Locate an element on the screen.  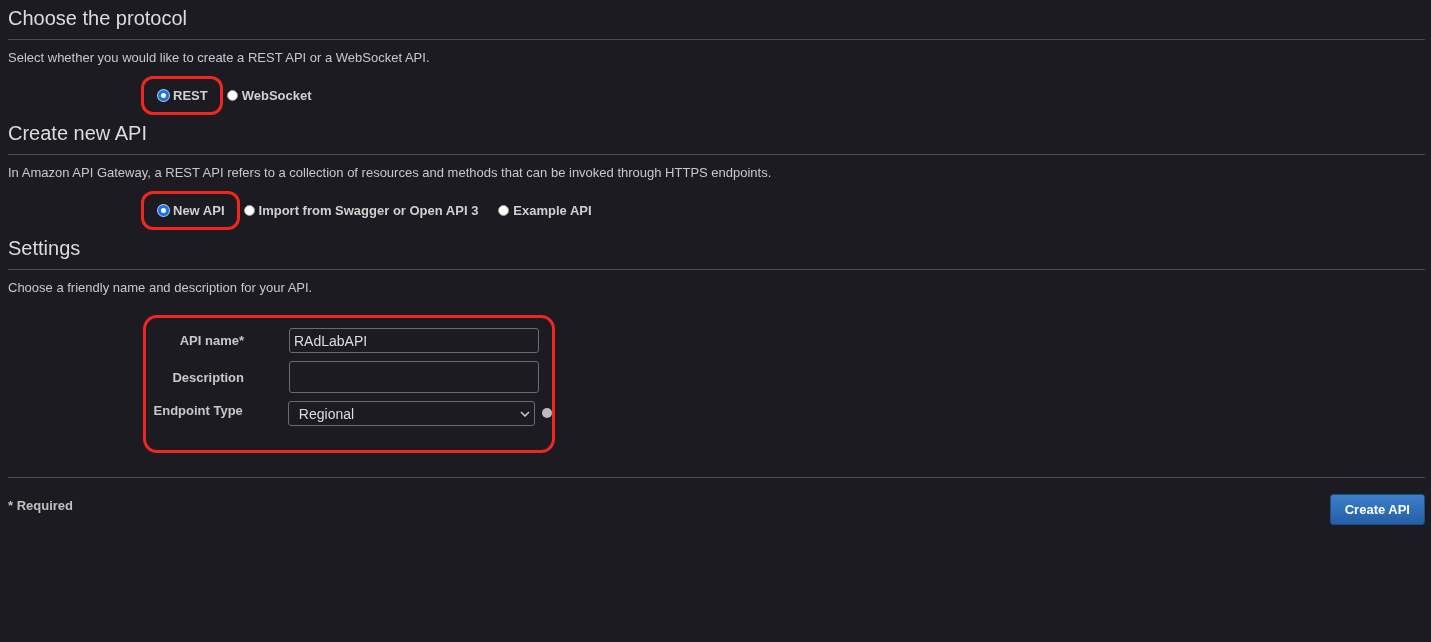
section-heading: Create new API is located at coordinates (78, 133).